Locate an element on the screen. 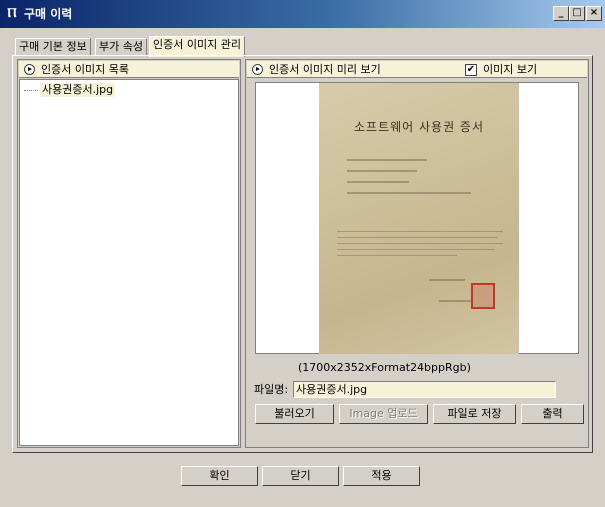 The width and height of the screenshot is (605, 507). apply-button: 적용 is located at coordinates (381, 476).